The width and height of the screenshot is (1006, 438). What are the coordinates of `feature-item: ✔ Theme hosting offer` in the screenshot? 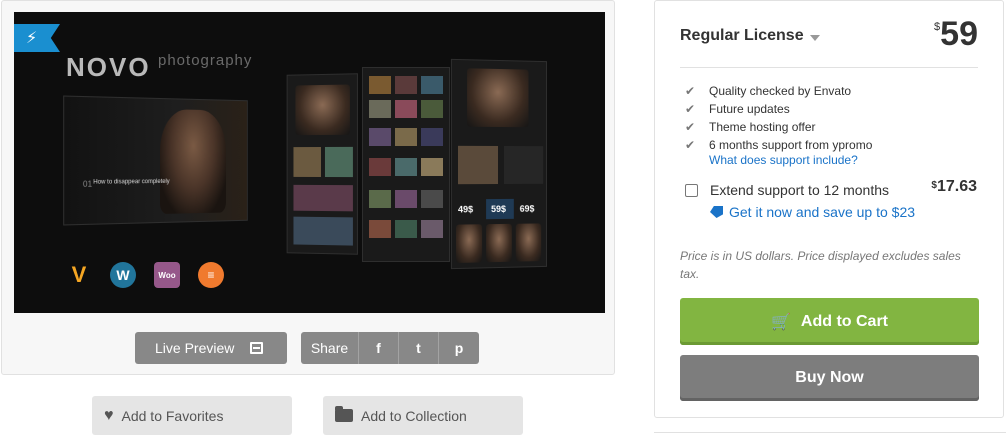 It's located at (778, 127).